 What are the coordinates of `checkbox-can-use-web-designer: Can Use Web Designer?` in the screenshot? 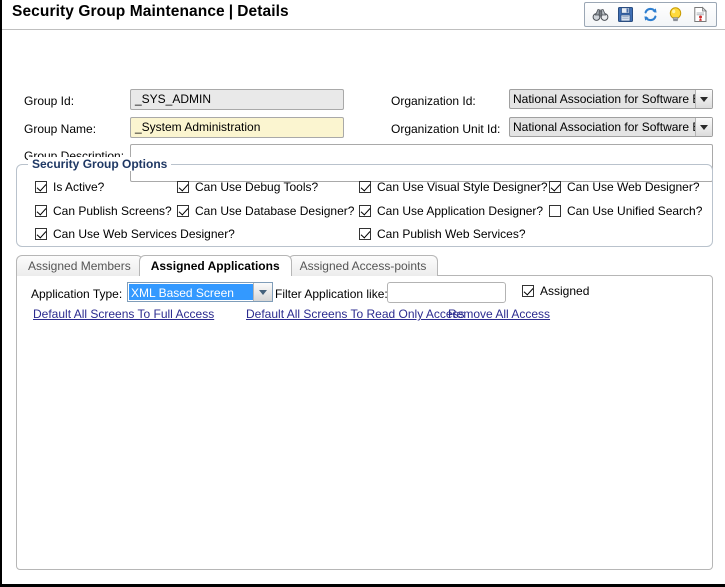 It's located at (624, 187).